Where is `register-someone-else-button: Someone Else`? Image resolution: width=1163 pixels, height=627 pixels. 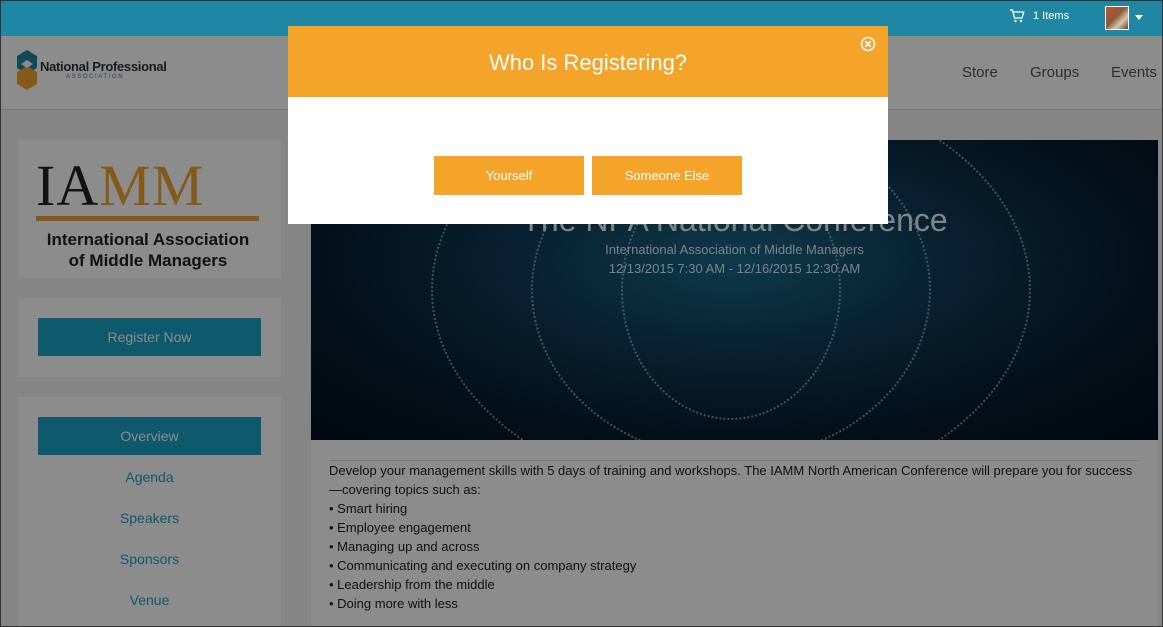 register-someone-else-button: Someone Else is located at coordinates (667, 175).